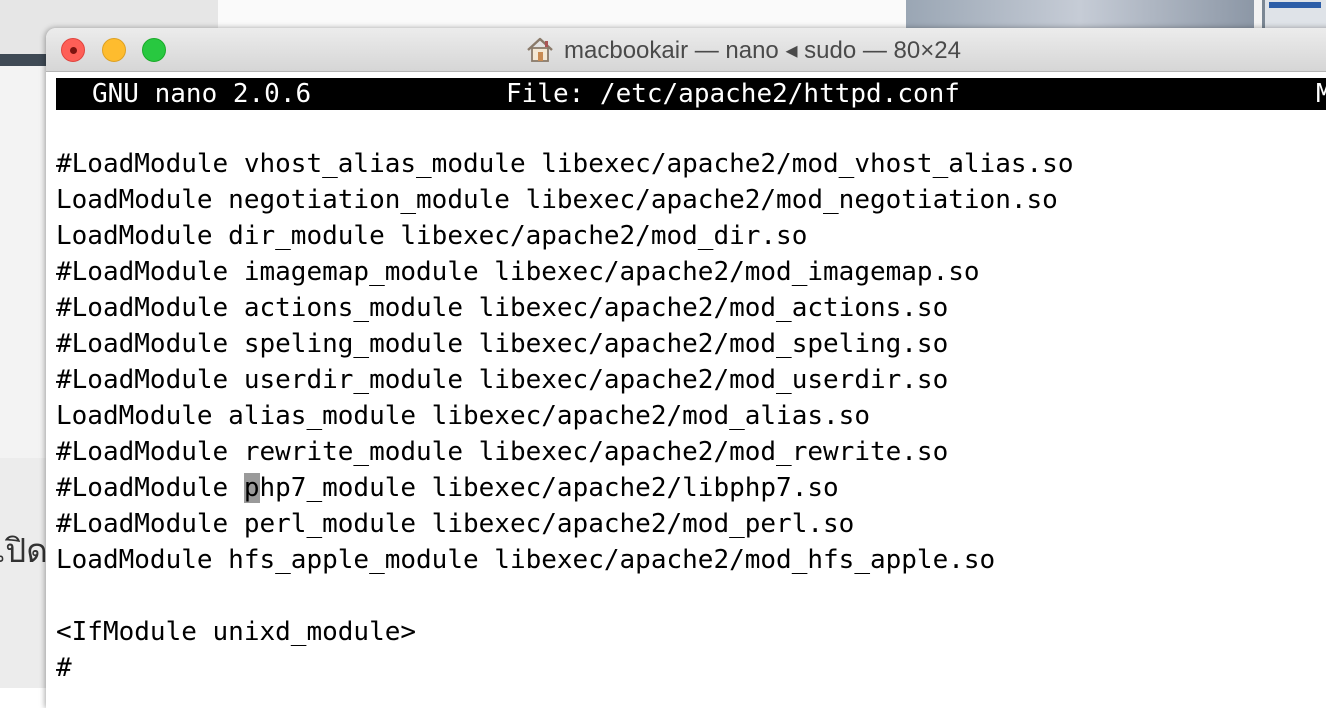 Image resolution: width=1326 pixels, height=708 pixels. What do you see at coordinates (733, 94) in the screenshot?
I see `nano-file-name: File: /etc/apache2/httpd.conf` at bounding box center [733, 94].